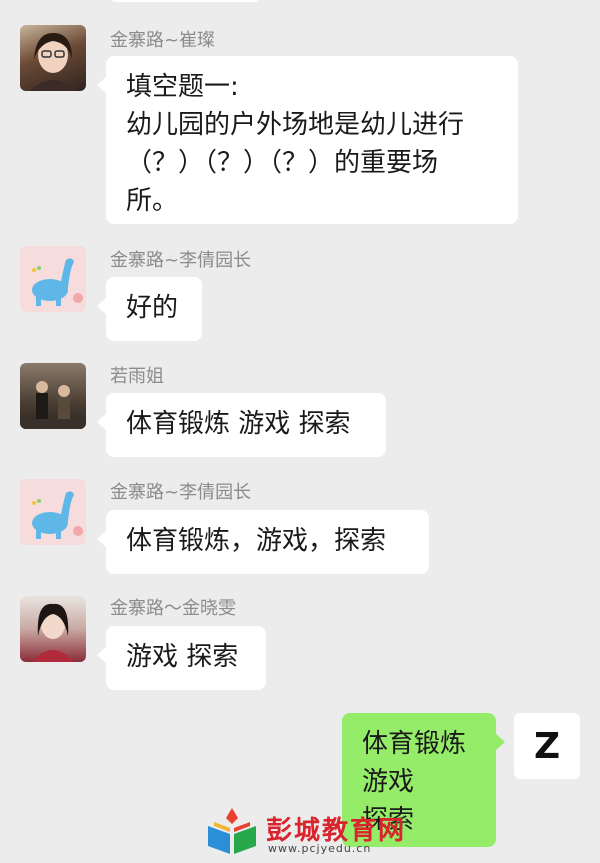  Describe the element at coordinates (320, 848) in the screenshot. I see `watermark-url: www.pcjyedu.cn` at that location.